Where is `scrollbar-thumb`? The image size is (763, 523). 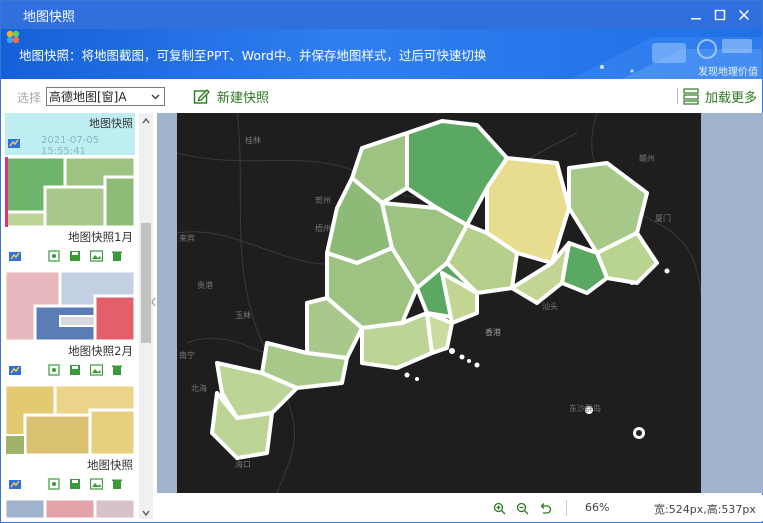 scrollbar-thumb is located at coordinates (146, 283).